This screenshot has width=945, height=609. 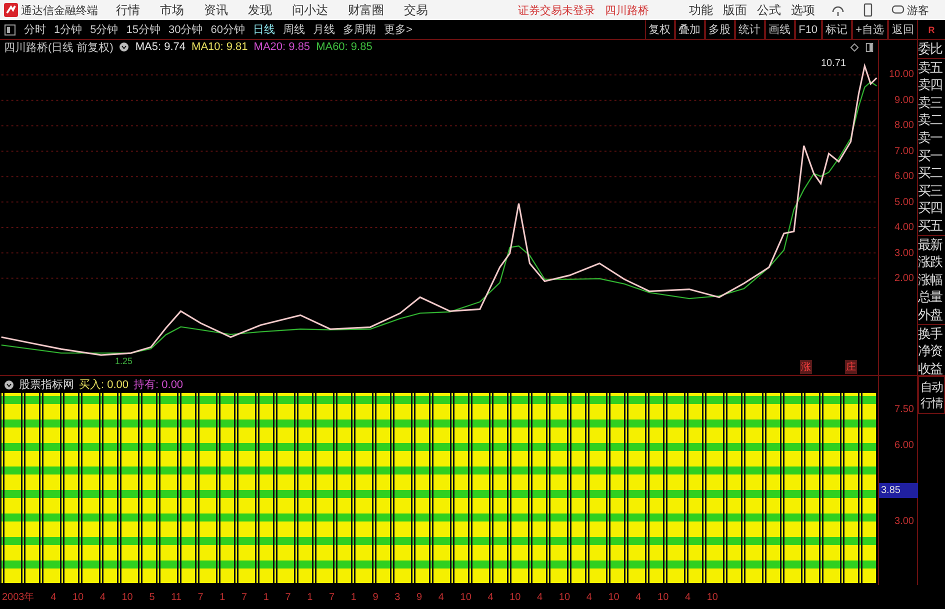 I want to click on menu-item: 交易, so click(x=416, y=10).